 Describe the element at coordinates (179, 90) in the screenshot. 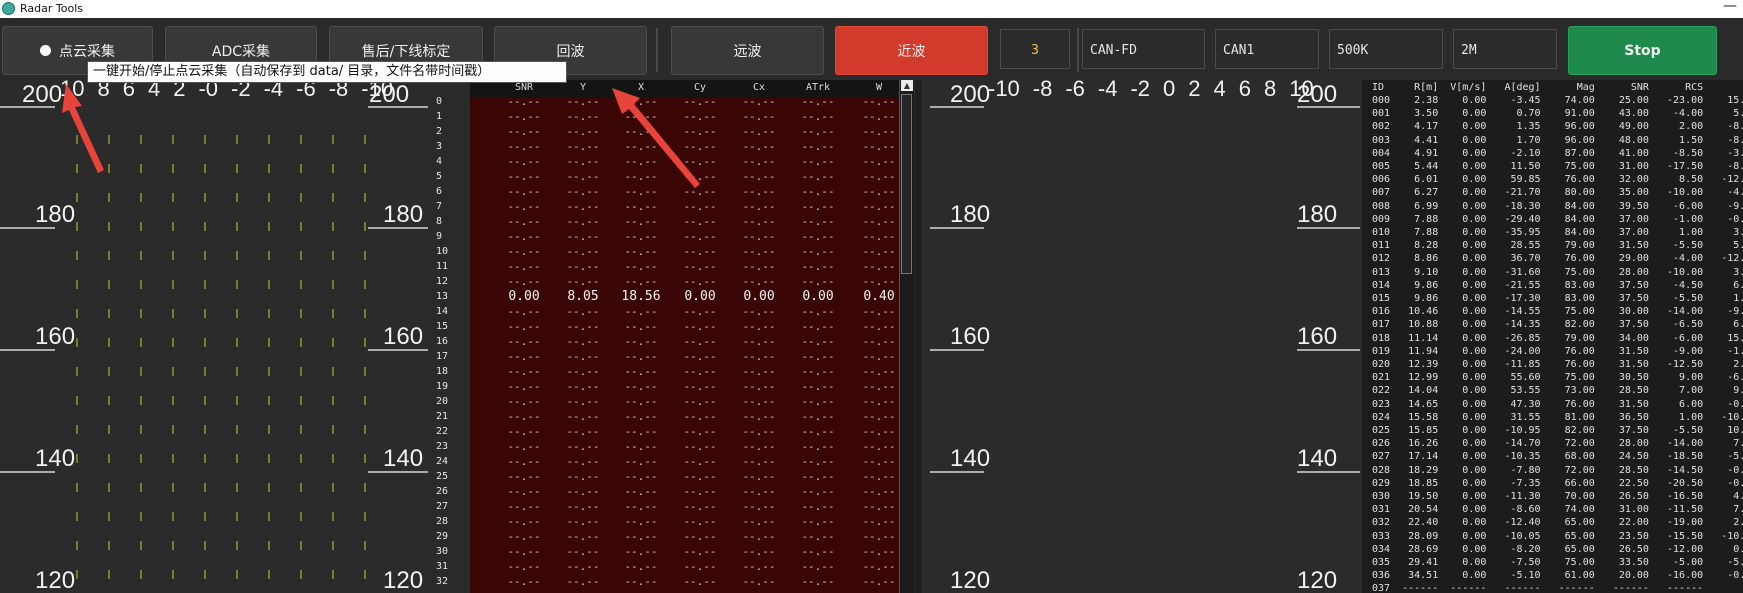

I see `x-tick: 2` at that location.